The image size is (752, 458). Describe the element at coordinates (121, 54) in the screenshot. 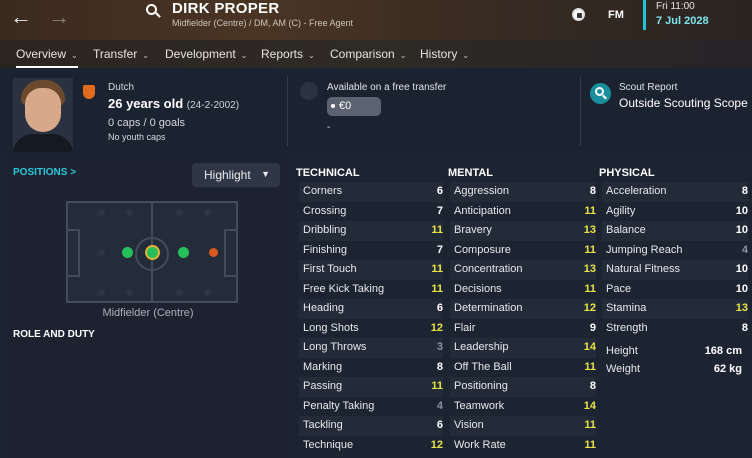

I see `tab-transfer: Transfer ⌄` at that location.